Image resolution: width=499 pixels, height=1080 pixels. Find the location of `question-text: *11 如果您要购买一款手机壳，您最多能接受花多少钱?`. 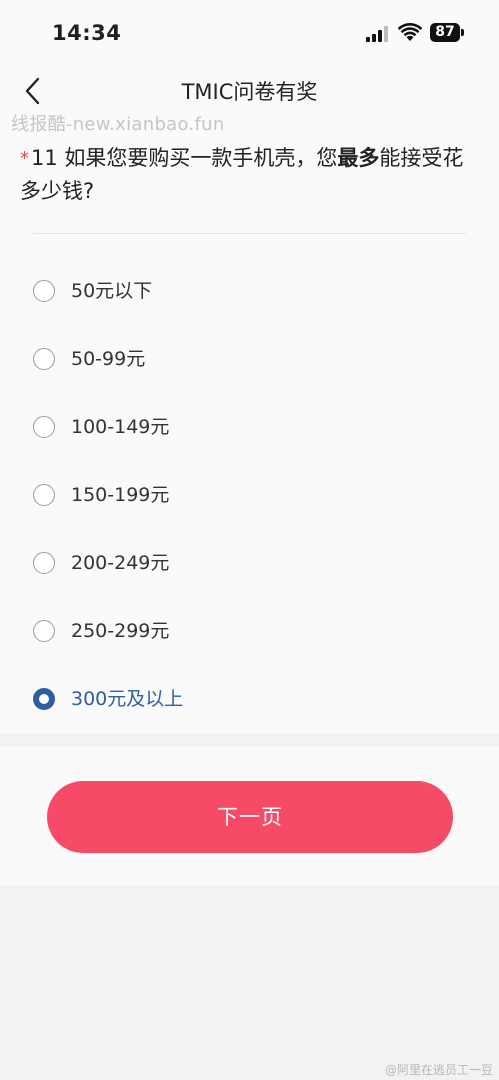

question-text: *11 如果您要购买一款手机壳，您最多能接受花多少钱? is located at coordinates (245, 175).